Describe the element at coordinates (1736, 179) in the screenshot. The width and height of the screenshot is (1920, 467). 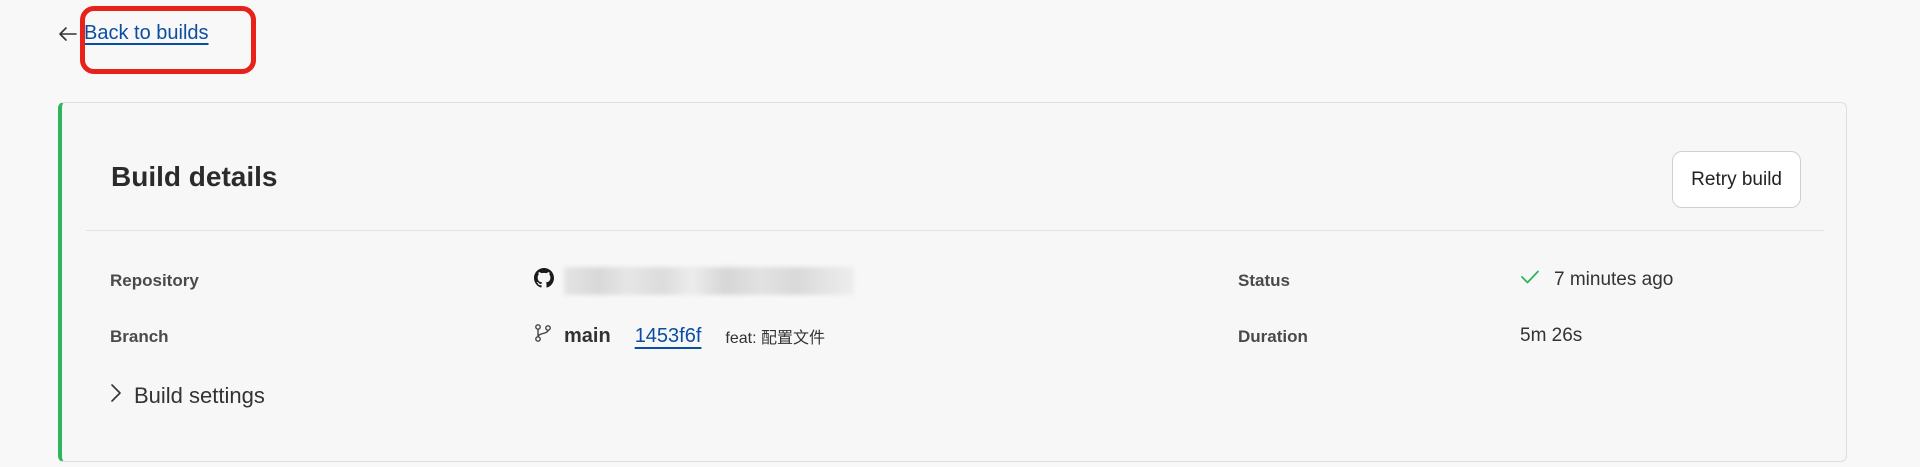
I see `retry-build-button: Retry build` at that location.